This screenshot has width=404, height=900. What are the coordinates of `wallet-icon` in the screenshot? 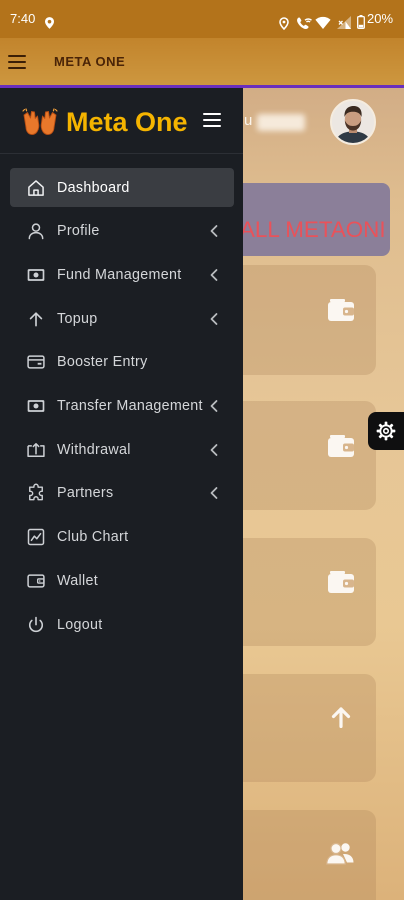 It's located at (36, 581).